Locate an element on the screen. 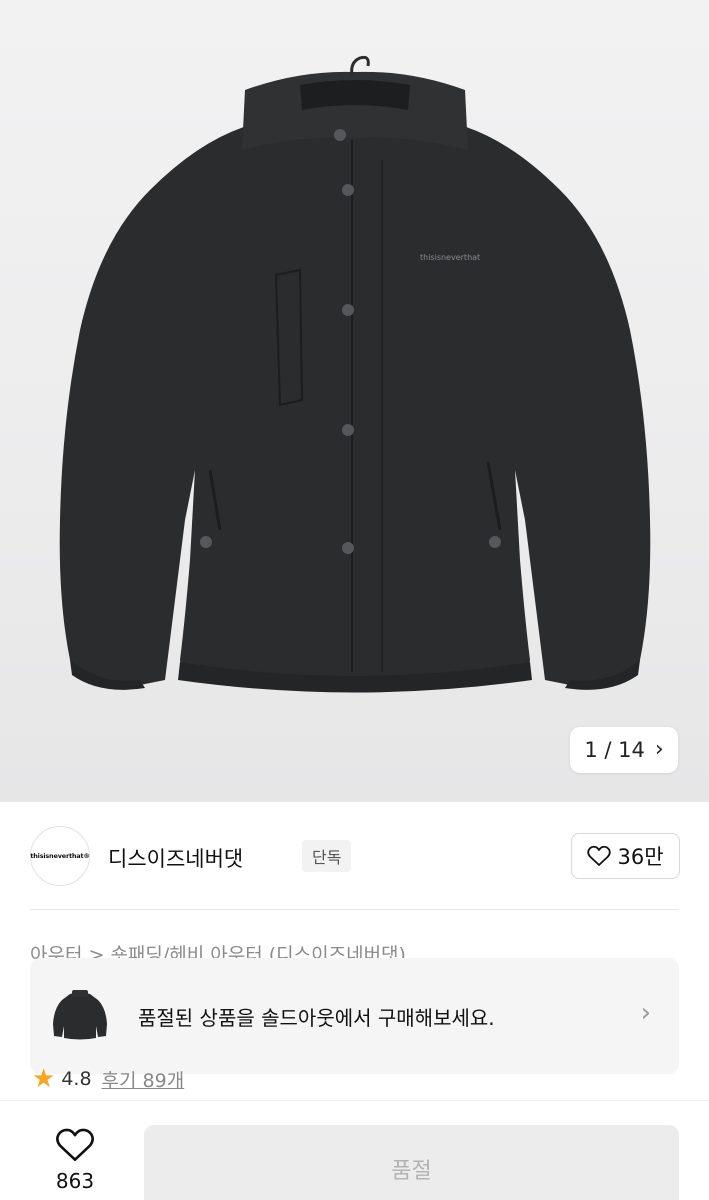 This screenshot has width=709, height=1200. bottom-action-bar: 863 품절 is located at coordinates (354, 1150).